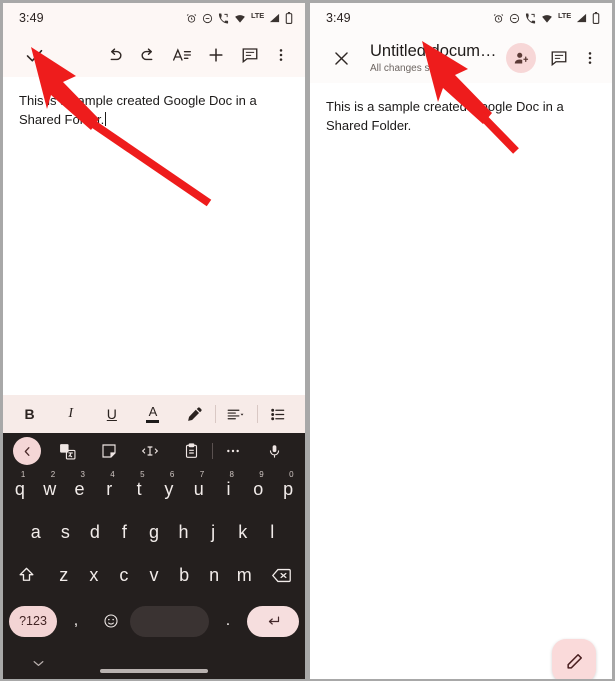 The height and width of the screenshot is (681, 615). I want to click on back-chevron-icon, so click(27, 451).